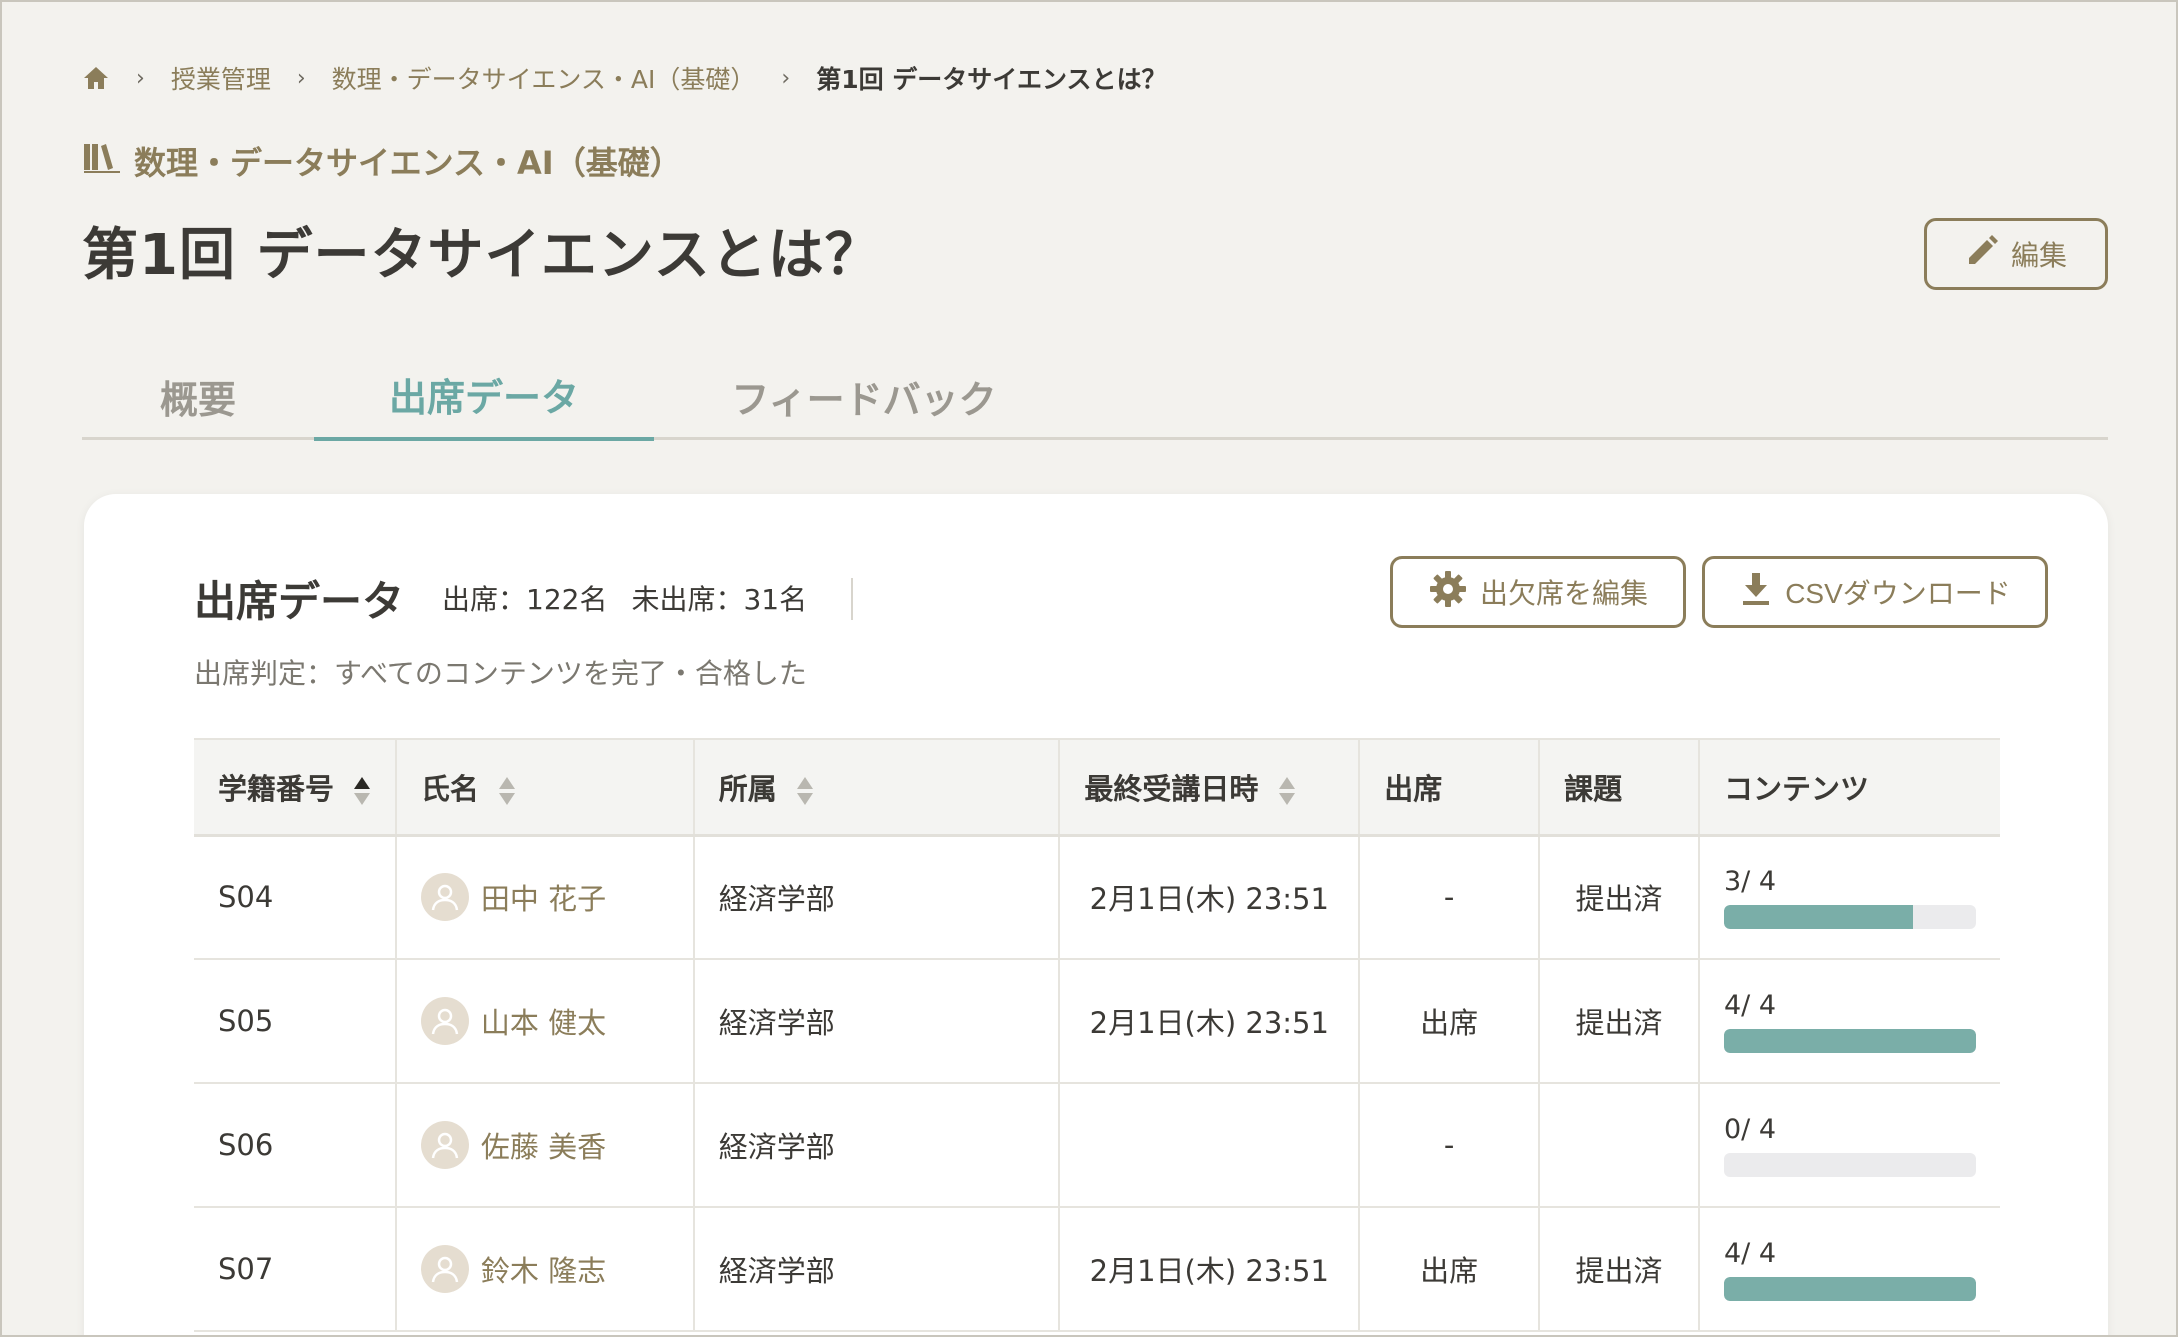 The image size is (2178, 1337). What do you see at coordinates (96, 78) in the screenshot?
I see `home-icon` at bounding box center [96, 78].